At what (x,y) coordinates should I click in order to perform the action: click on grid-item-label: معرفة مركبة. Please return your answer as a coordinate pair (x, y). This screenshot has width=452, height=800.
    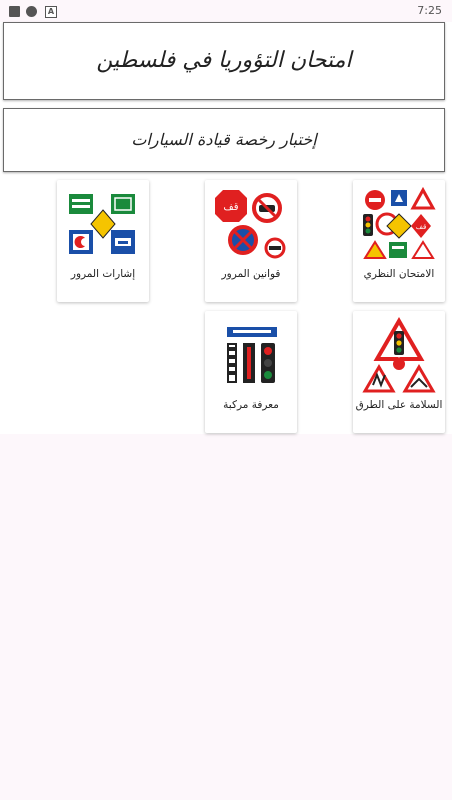
    Looking at the image, I should click on (251, 405).